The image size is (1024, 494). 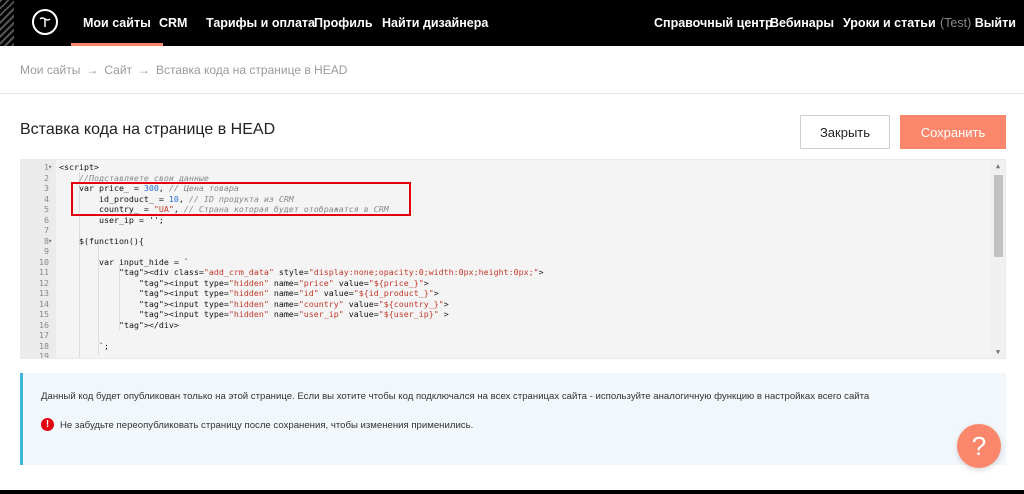 I want to click on line-number: 5, so click(x=46, y=209).